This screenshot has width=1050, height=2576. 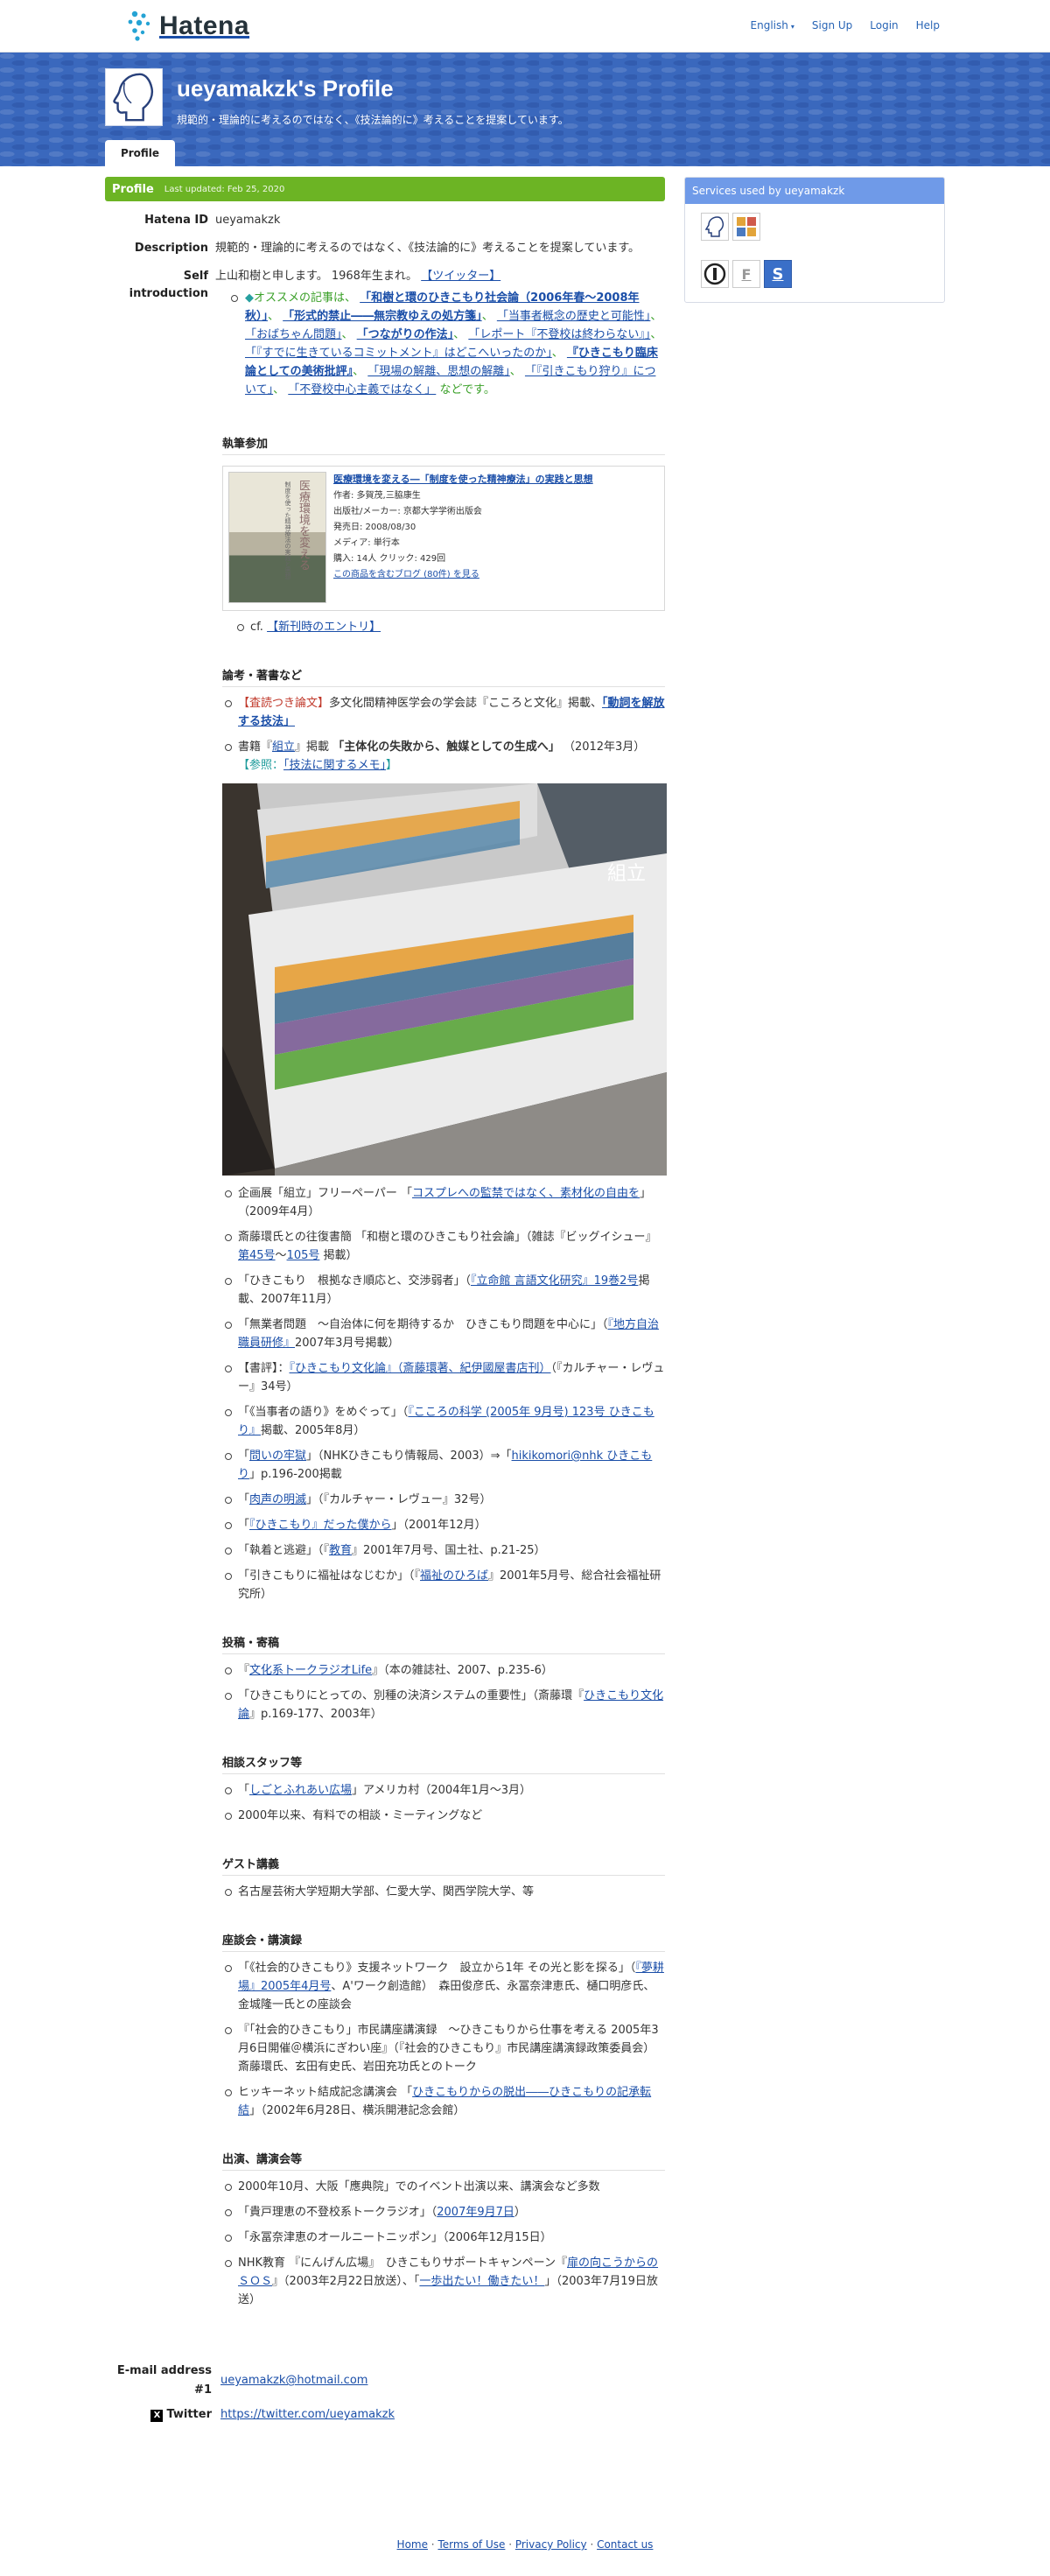 I want to click on login-link: Login, so click(x=884, y=25).